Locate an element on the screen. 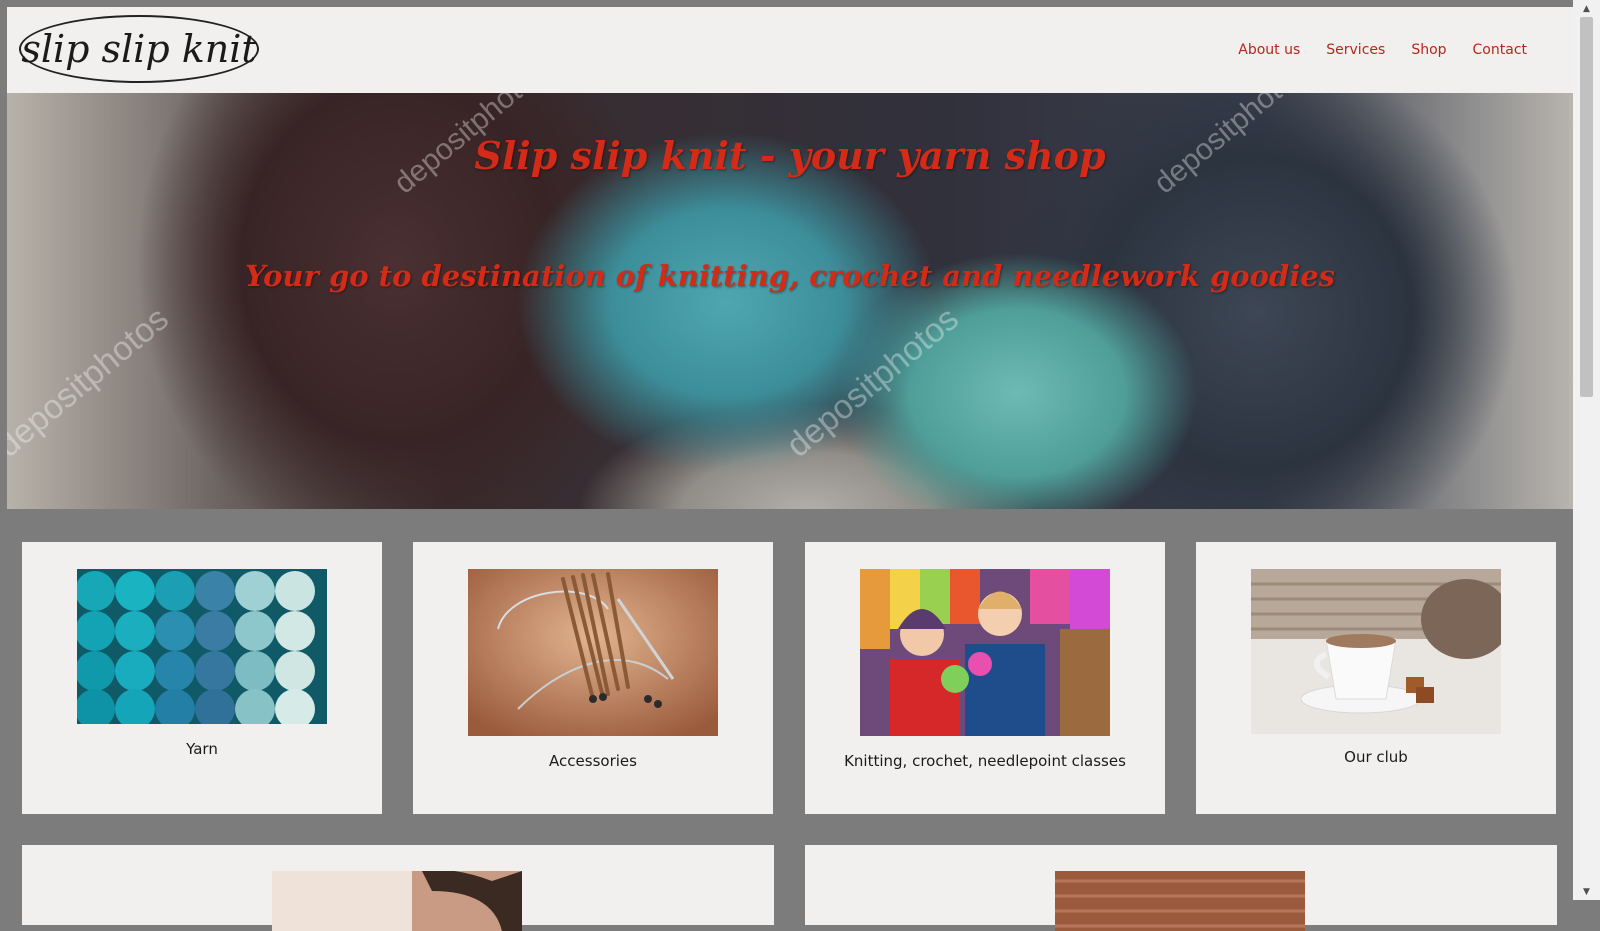 The height and width of the screenshot is (931, 1600). scroll-up-arrow-icon: ▲ is located at coordinates (1586, 8).